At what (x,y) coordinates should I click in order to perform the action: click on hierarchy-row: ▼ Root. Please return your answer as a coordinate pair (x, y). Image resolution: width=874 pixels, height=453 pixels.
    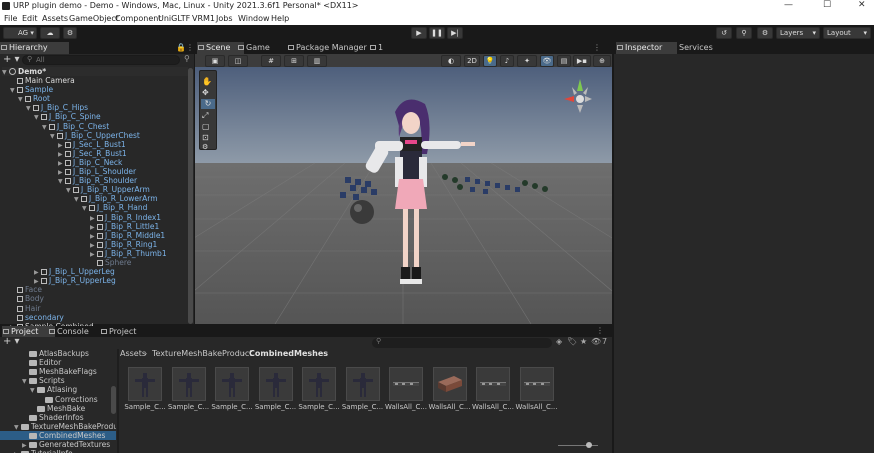
    Looking at the image, I should click on (34, 98).